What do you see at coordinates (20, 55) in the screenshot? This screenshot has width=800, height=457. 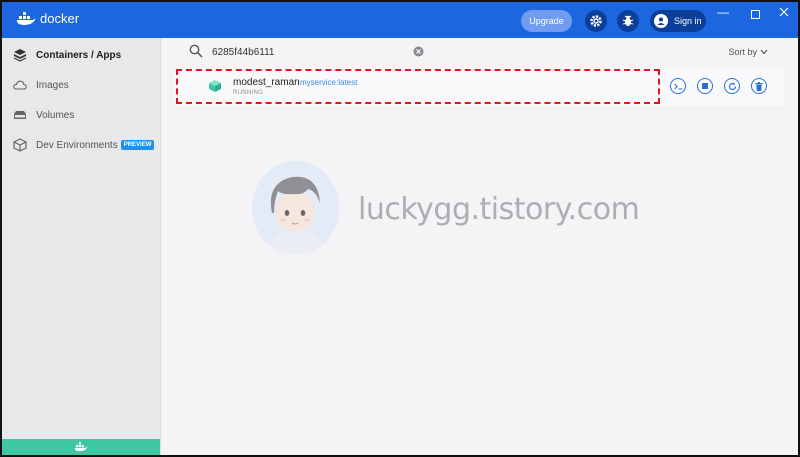 I see `containers-icon` at bounding box center [20, 55].